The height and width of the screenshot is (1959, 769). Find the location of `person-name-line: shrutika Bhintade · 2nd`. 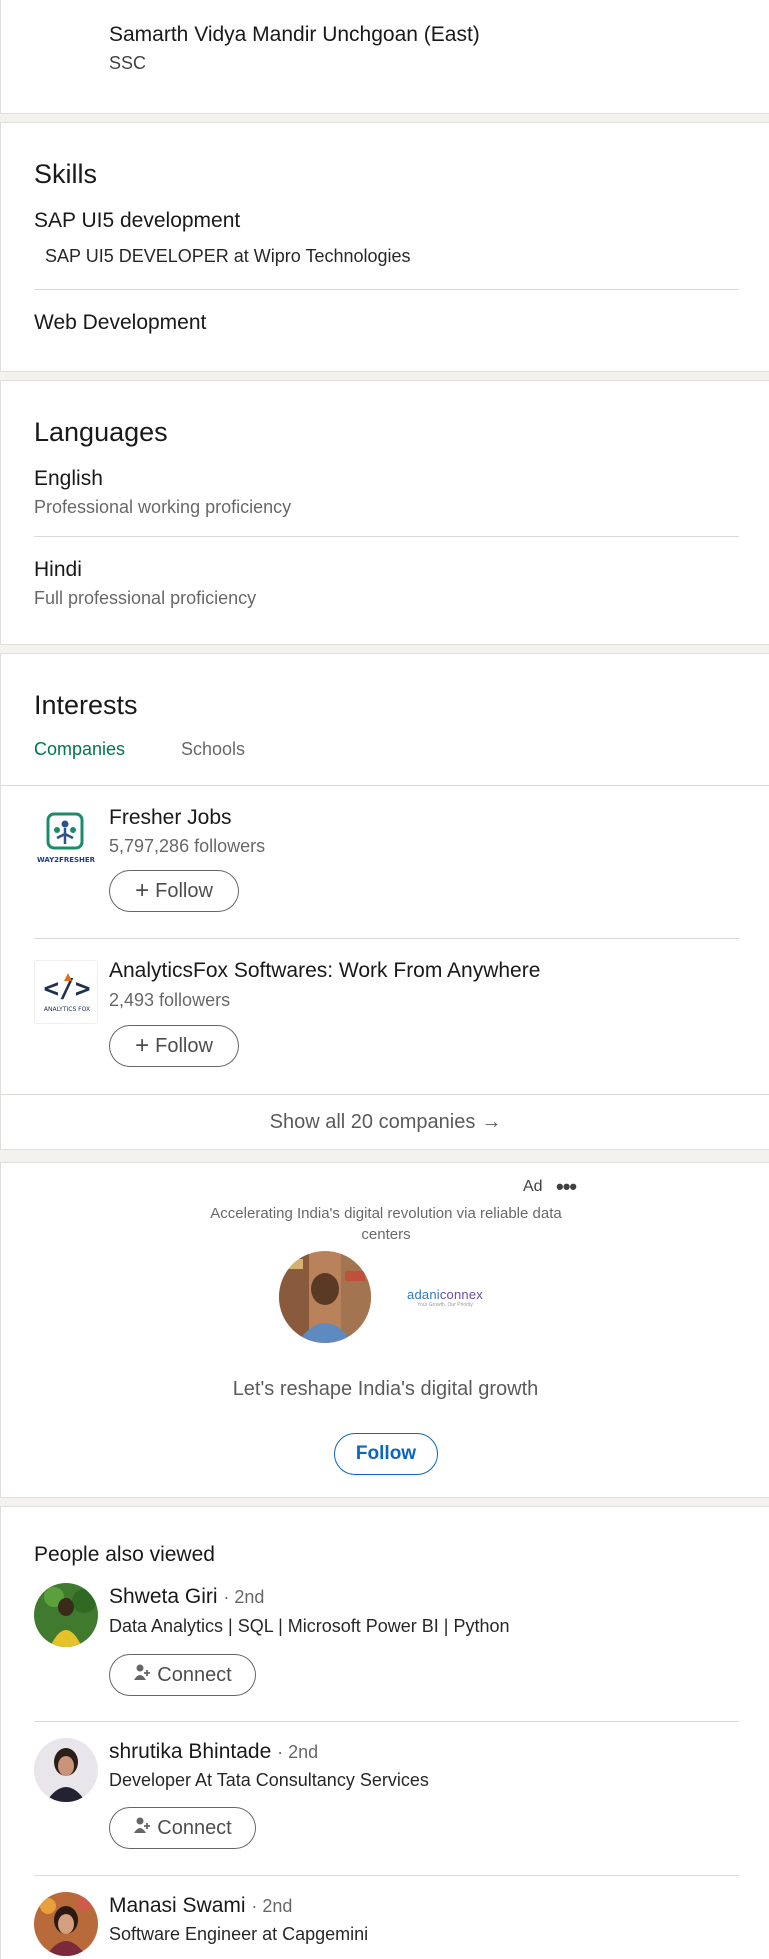

person-name-line: shrutika Bhintade · 2nd is located at coordinates (213, 1752).